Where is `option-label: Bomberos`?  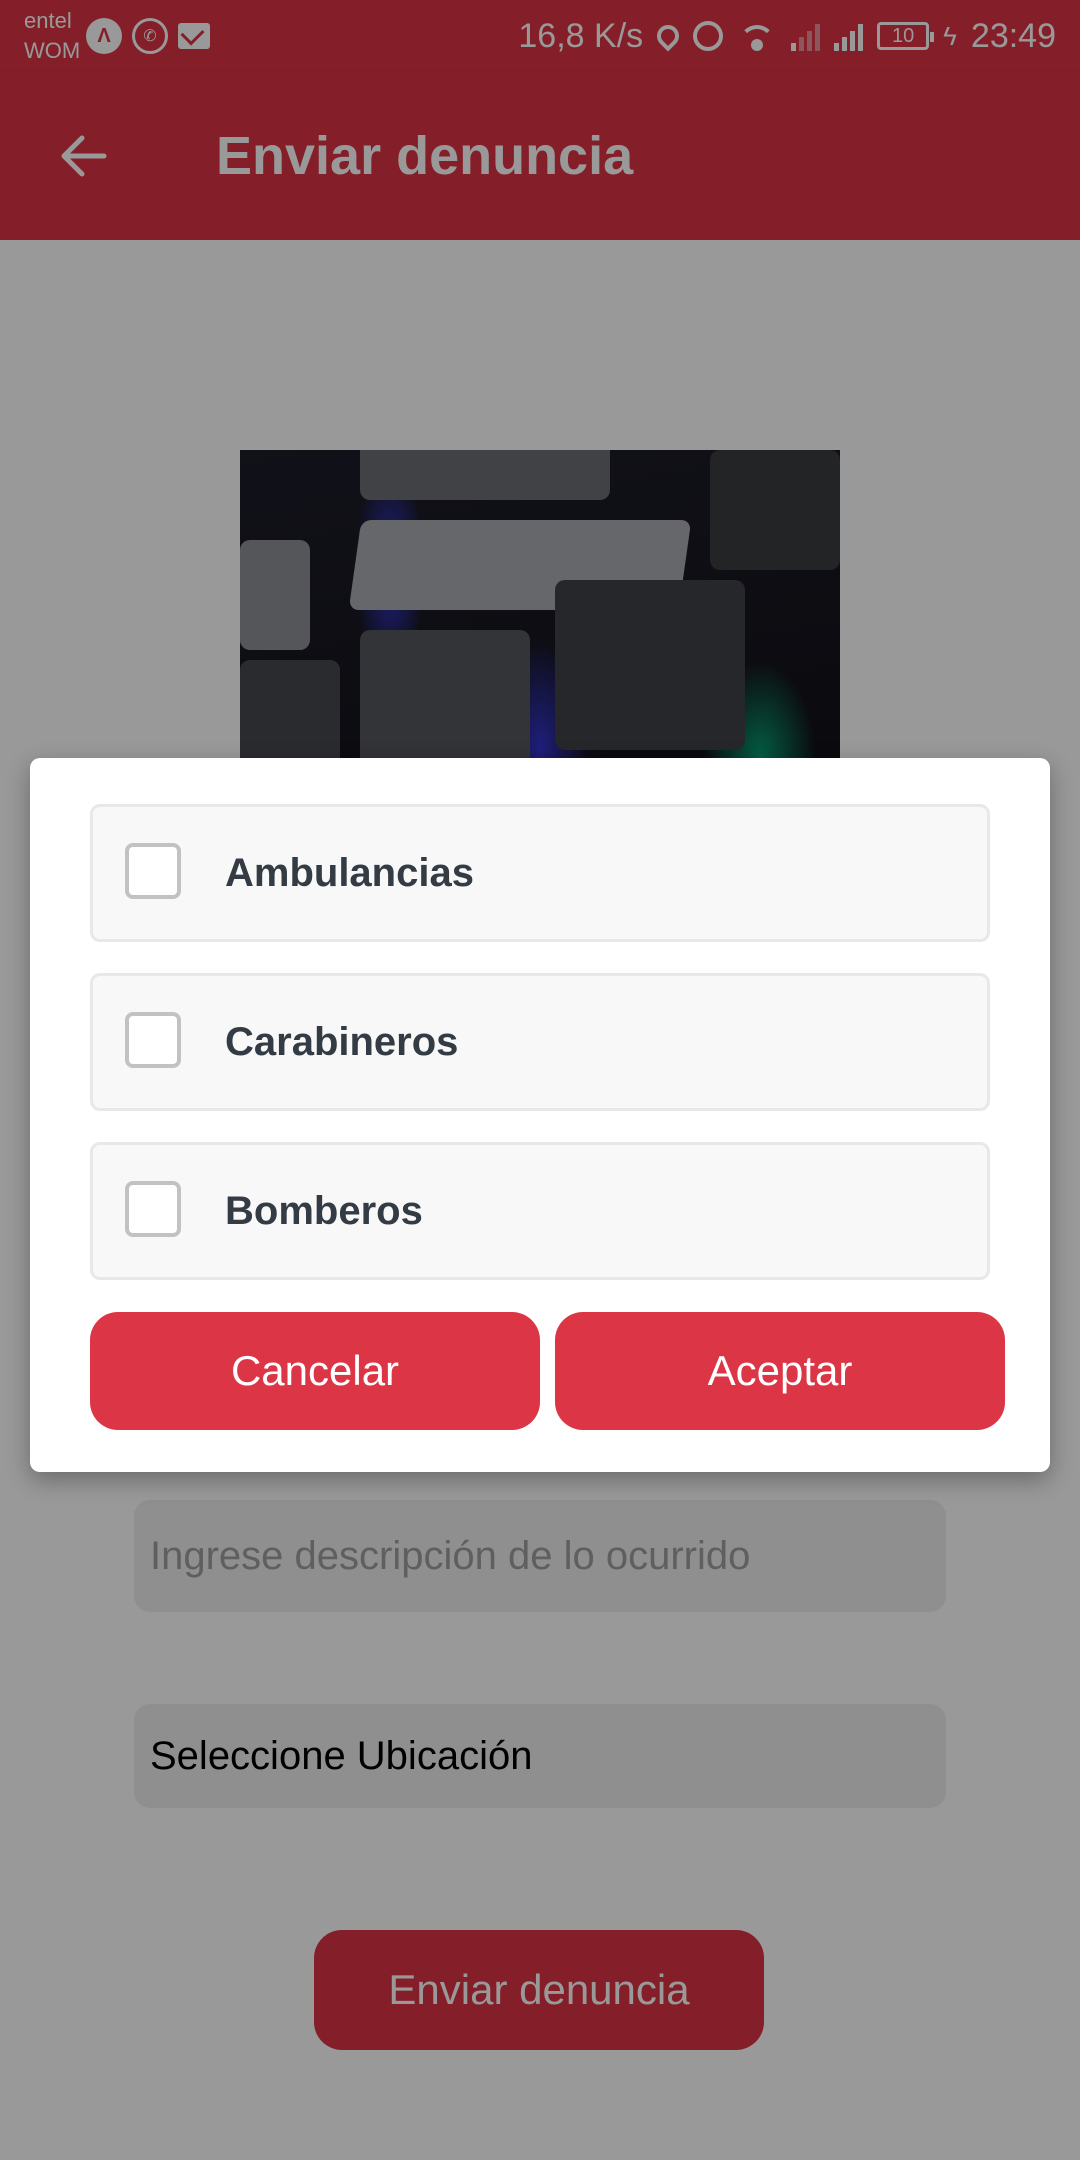 option-label: Bomberos is located at coordinates (324, 1211).